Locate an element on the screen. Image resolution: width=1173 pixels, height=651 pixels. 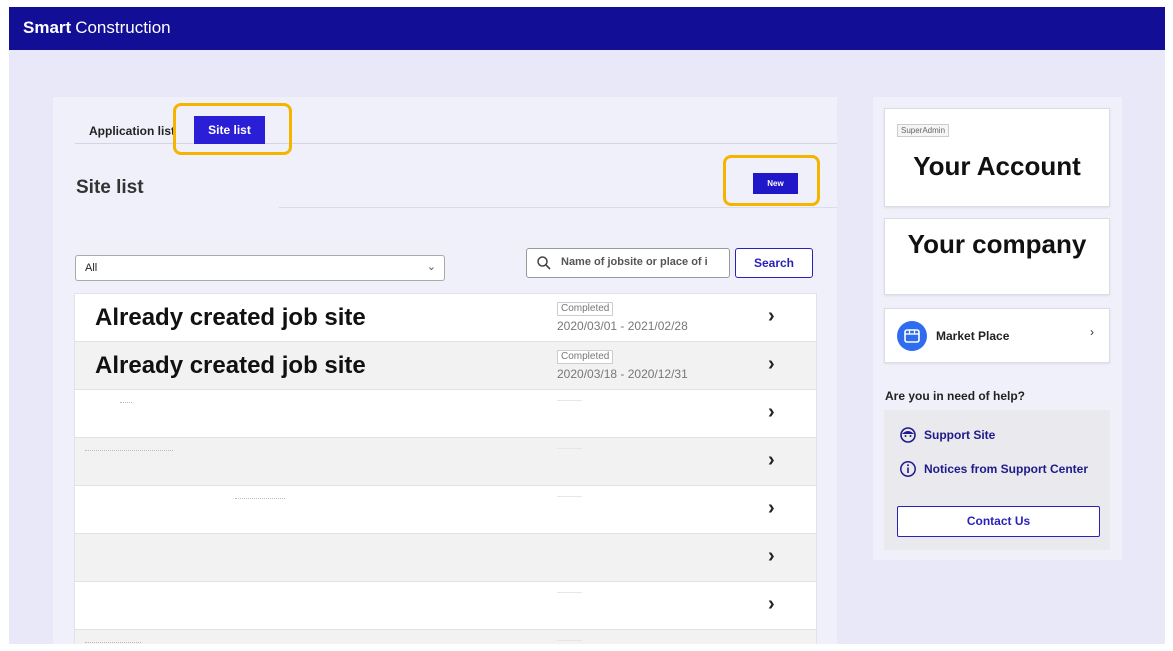
support-agent-icon is located at coordinates (908, 435).